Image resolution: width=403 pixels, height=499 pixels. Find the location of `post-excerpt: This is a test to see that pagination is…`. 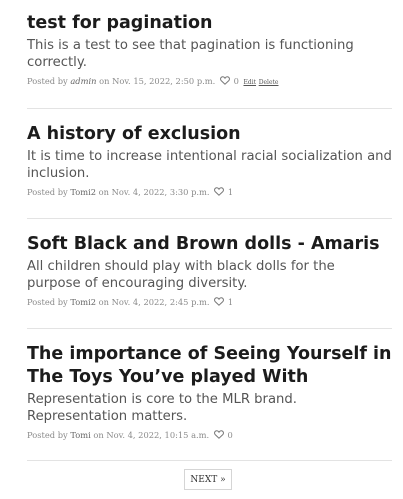

post-excerpt: This is a test to see that pagination is… is located at coordinates (190, 54).